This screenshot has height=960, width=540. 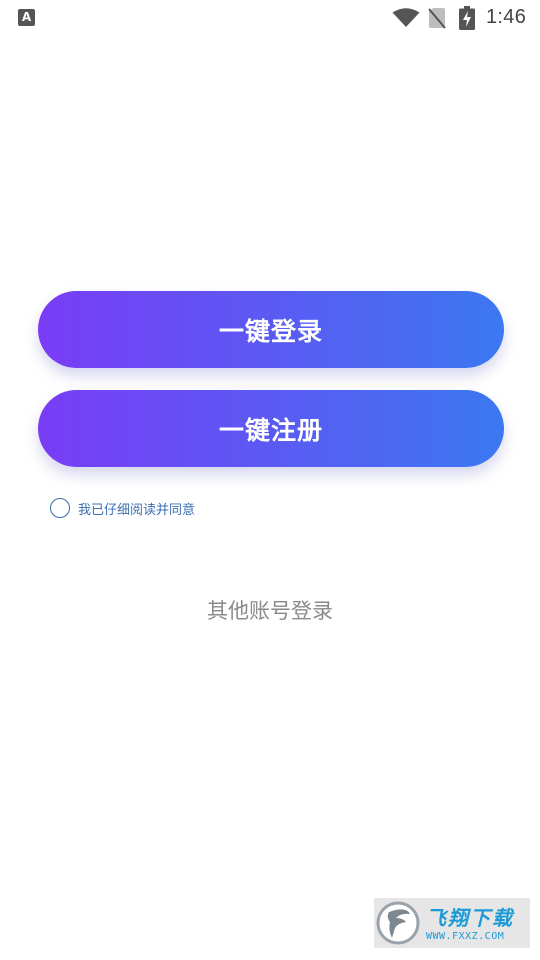 I want to click on agreement-row: 我已仔细阅读并同意, so click(x=122, y=508).